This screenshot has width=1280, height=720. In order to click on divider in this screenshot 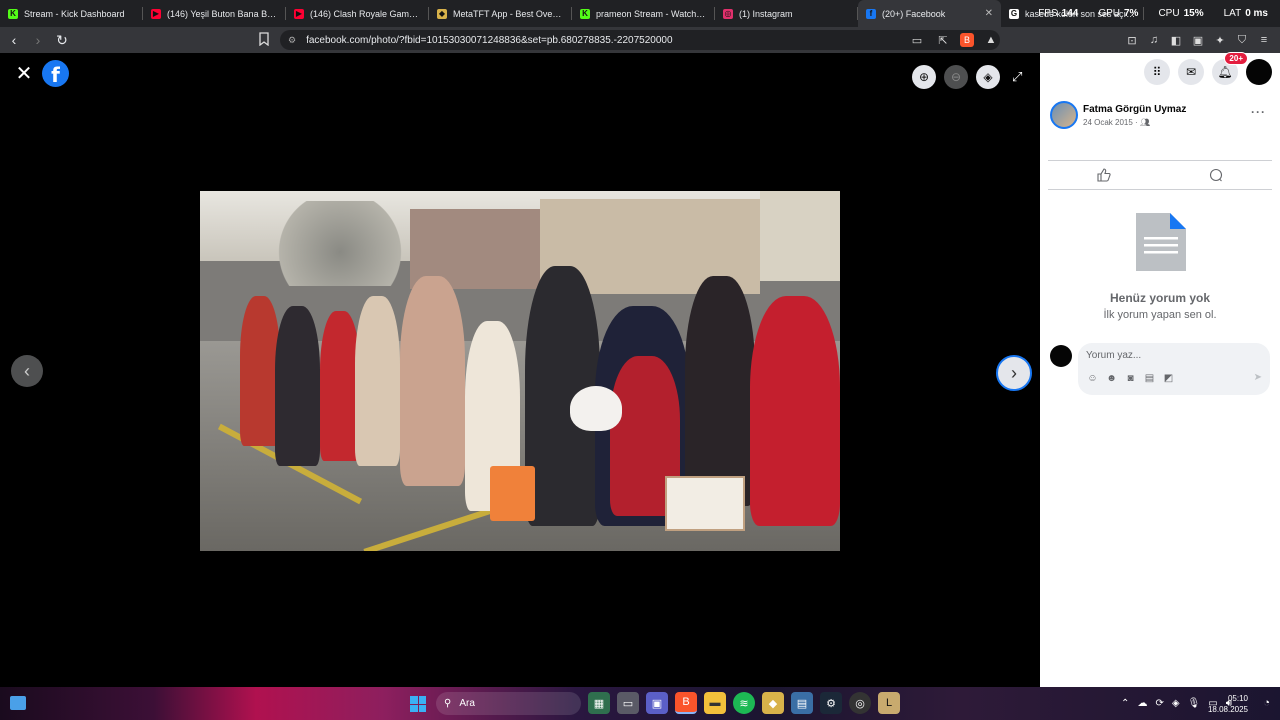, I will do `click(1160, 189)`.